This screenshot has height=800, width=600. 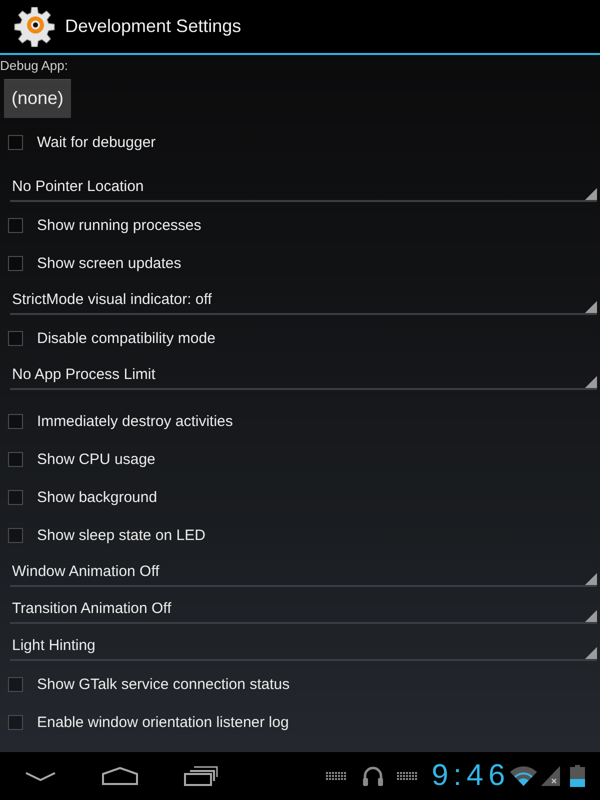 What do you see at coordinates (303, 644) in the screenshot?
I see `dropdown: Light Hinting` at bounding box center [303, 644].